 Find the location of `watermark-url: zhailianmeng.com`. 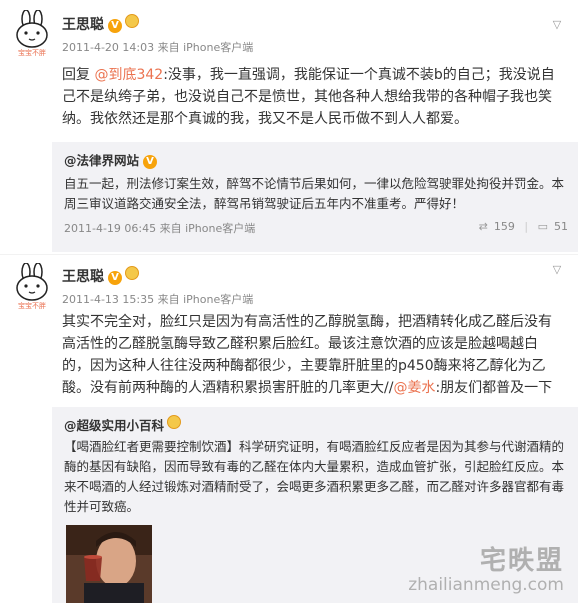

watermark-url: zhailianmeng.com is located at coordinates (486, 585).